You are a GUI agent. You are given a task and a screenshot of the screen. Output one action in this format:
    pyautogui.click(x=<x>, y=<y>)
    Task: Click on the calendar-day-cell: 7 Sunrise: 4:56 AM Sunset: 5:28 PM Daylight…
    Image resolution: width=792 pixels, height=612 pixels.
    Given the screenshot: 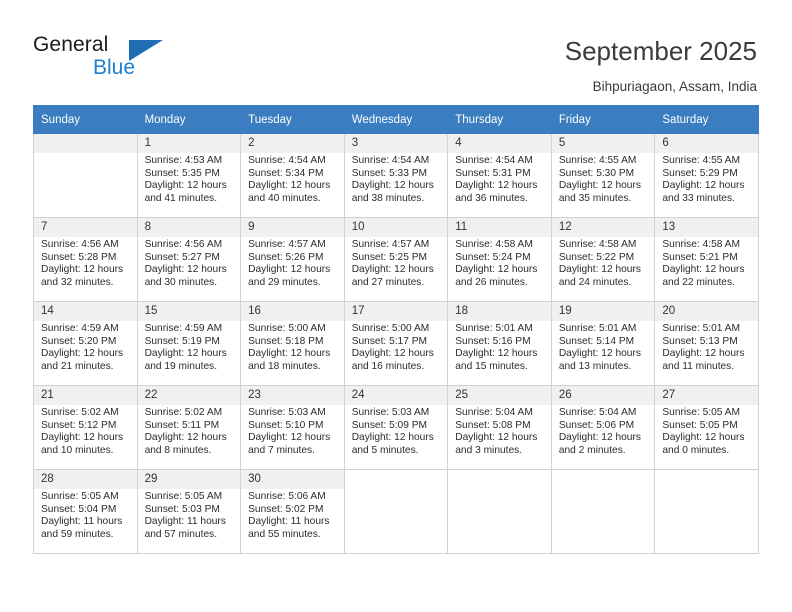 What is the action you would take?
    pyautogui.click(x=85, y=259)
    